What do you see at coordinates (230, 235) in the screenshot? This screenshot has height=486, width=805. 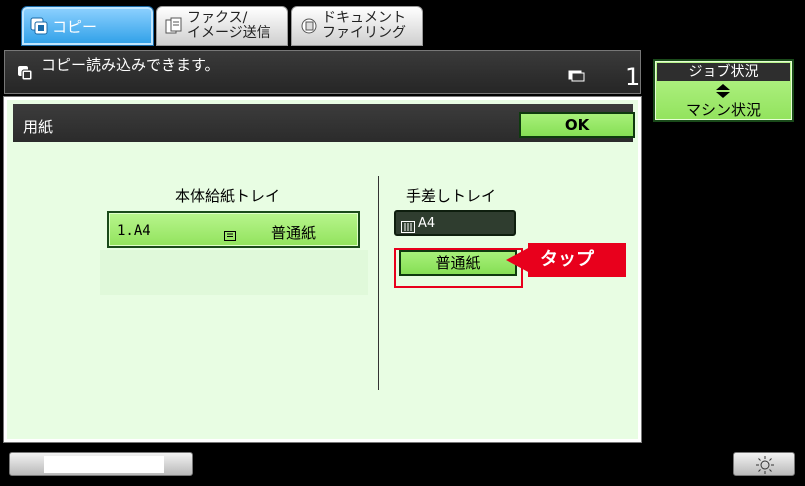 I see `paper-tray-icon` at bounding box center [230, 235].